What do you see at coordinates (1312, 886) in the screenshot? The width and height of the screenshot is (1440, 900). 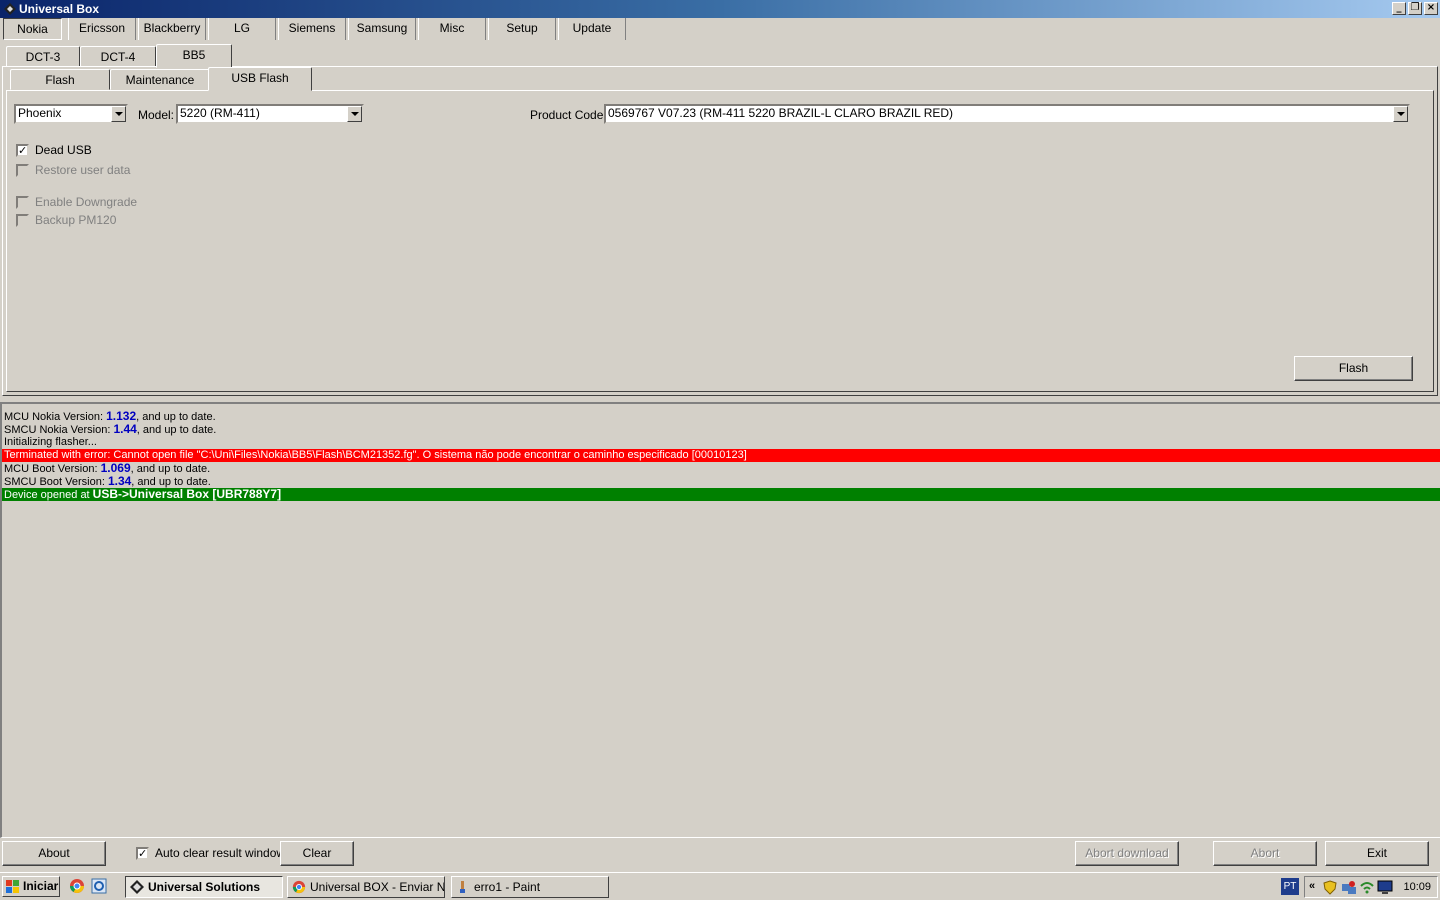 I see `tray-expand-icon: «` at bounding box center [1312, 886].